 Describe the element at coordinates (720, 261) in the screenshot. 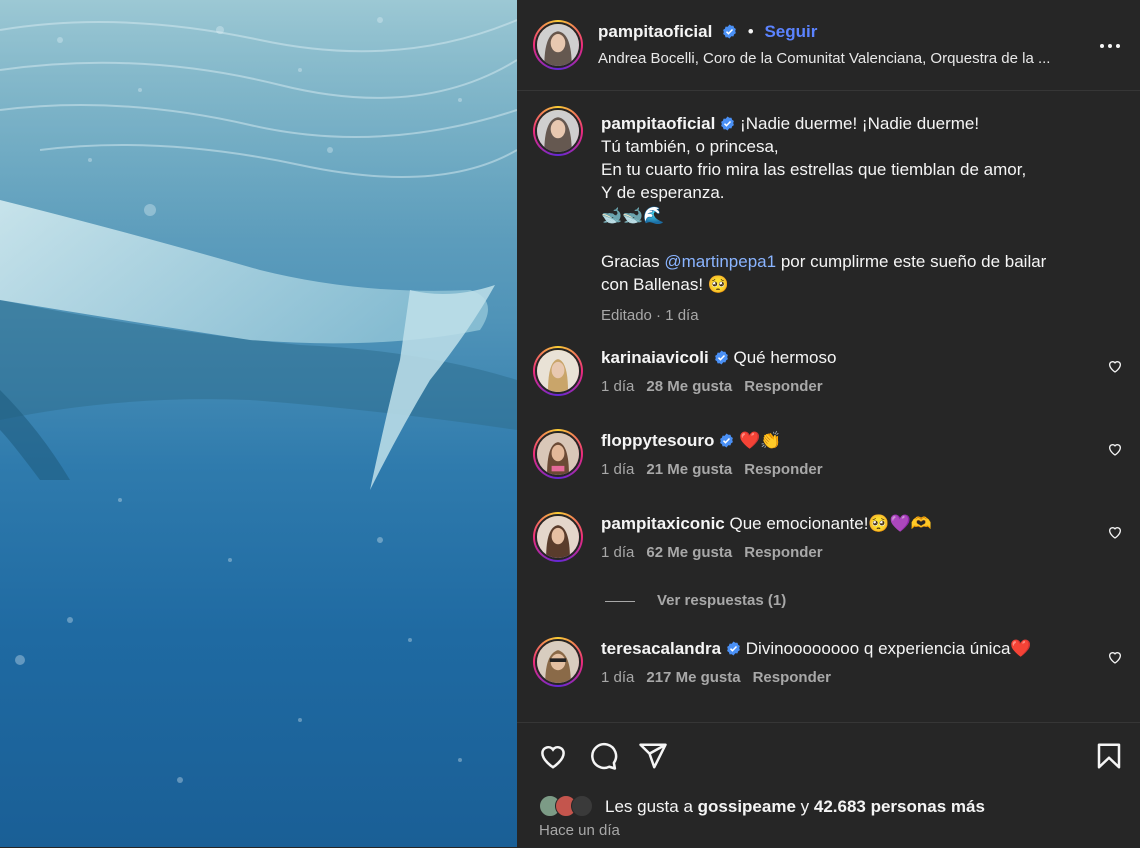

I see `mention-link: @martinpepa1` at that location.